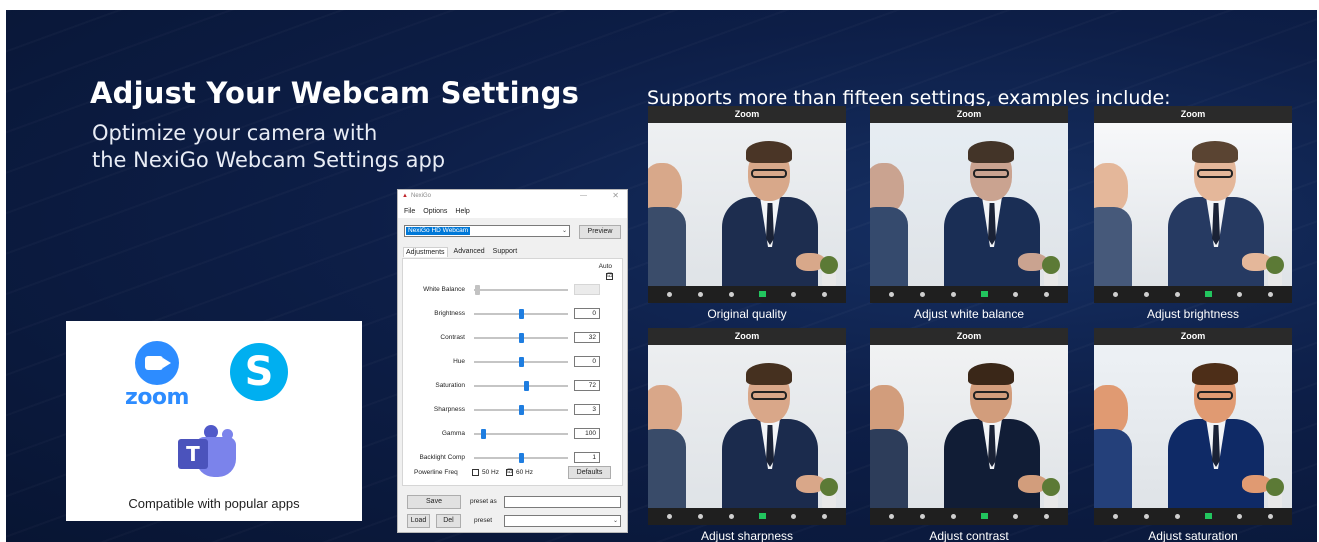 The height and width of the screenshot is (542, 1319). What do you see at coordinates (615, 195) in the screenshot?
I see `close-icon: ✕` at bounding box center [615, 195].